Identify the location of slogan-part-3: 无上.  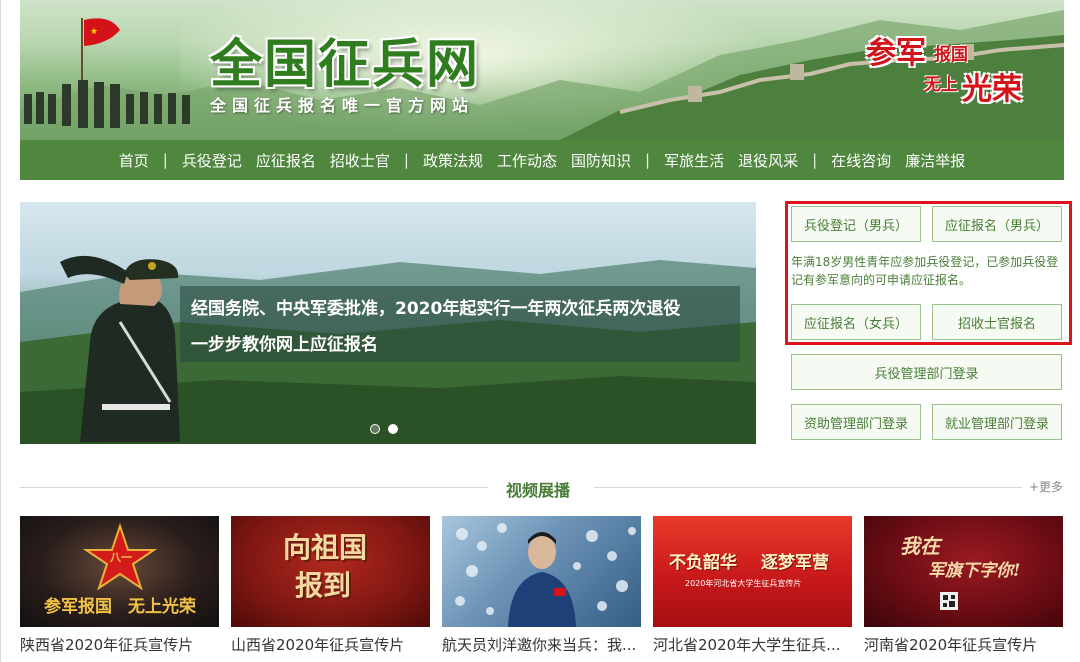
(941, 85).